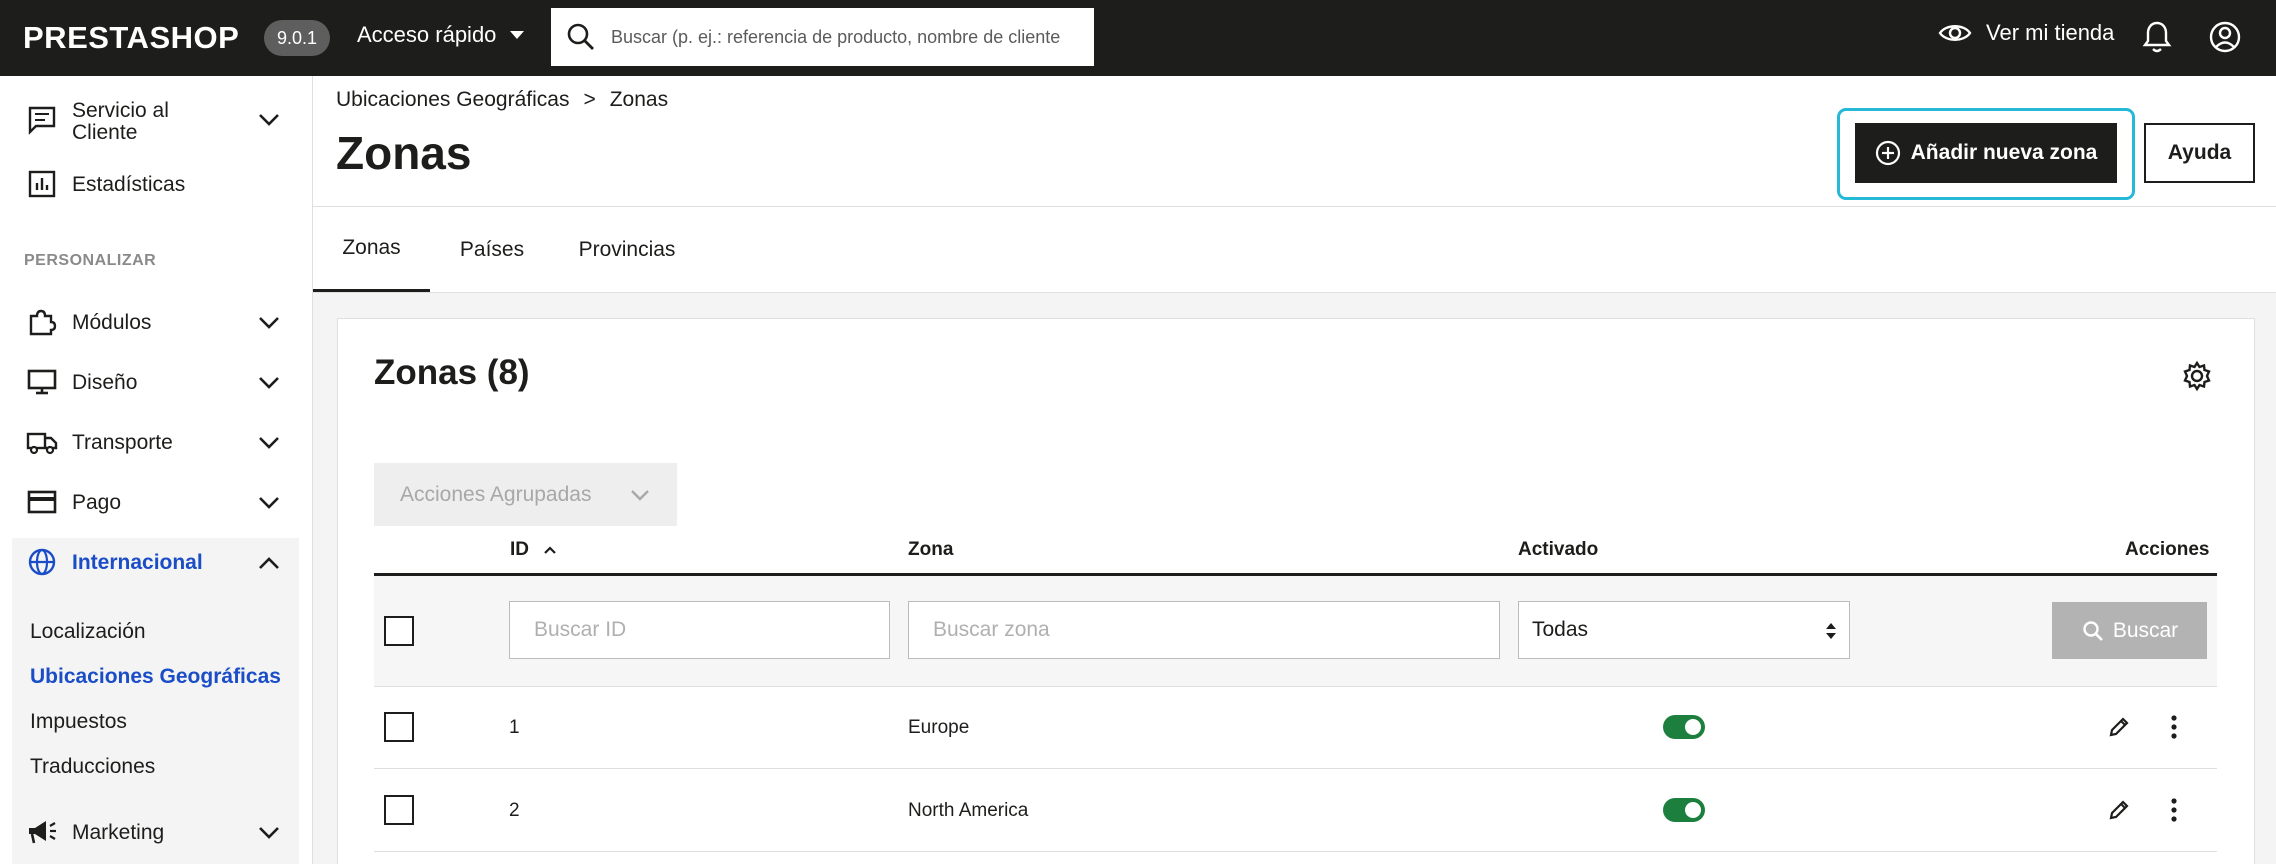 This screenshot has width=2276, height=864. Describe the element at coordinates (97, 502) in the screenshot. I see `sidebar-item-label: Pago` at that location.